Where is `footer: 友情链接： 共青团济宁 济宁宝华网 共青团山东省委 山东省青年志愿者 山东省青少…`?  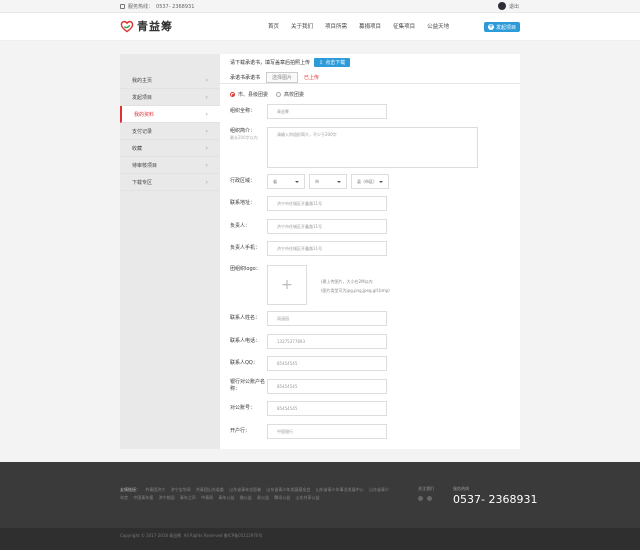 footer: 友情链接： 共青团济宁 济宁宝华网 共青团山东省委 山东省青年志愿者 山东省青少… is located at coordinates (320, 495).